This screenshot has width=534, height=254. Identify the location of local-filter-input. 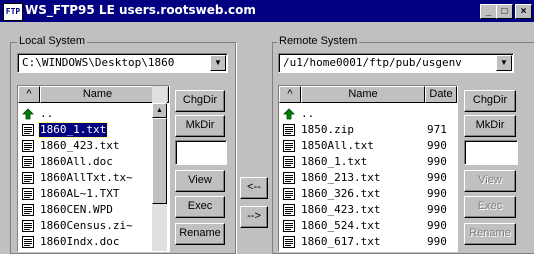
(201, 152).